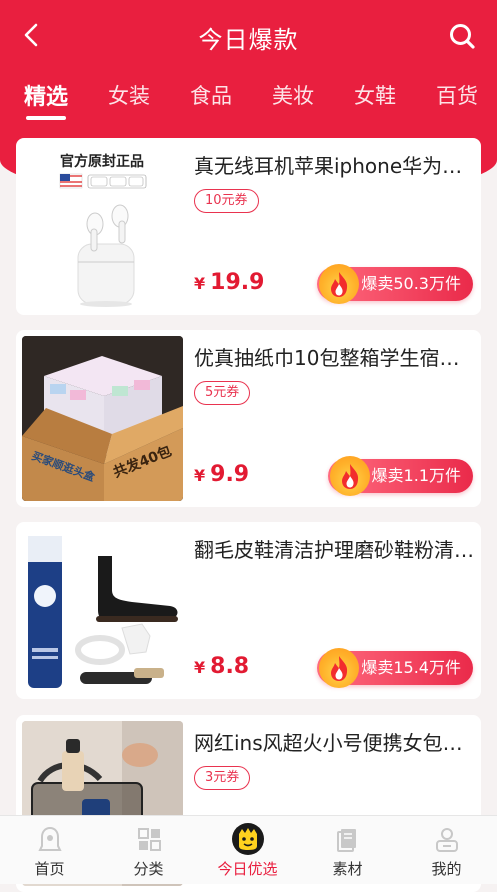 The height and width of the screenshot is (892, 497). I want to click on bottom-navigation: 首页 分类 今日优选 素材 我的, so click(248, 849).